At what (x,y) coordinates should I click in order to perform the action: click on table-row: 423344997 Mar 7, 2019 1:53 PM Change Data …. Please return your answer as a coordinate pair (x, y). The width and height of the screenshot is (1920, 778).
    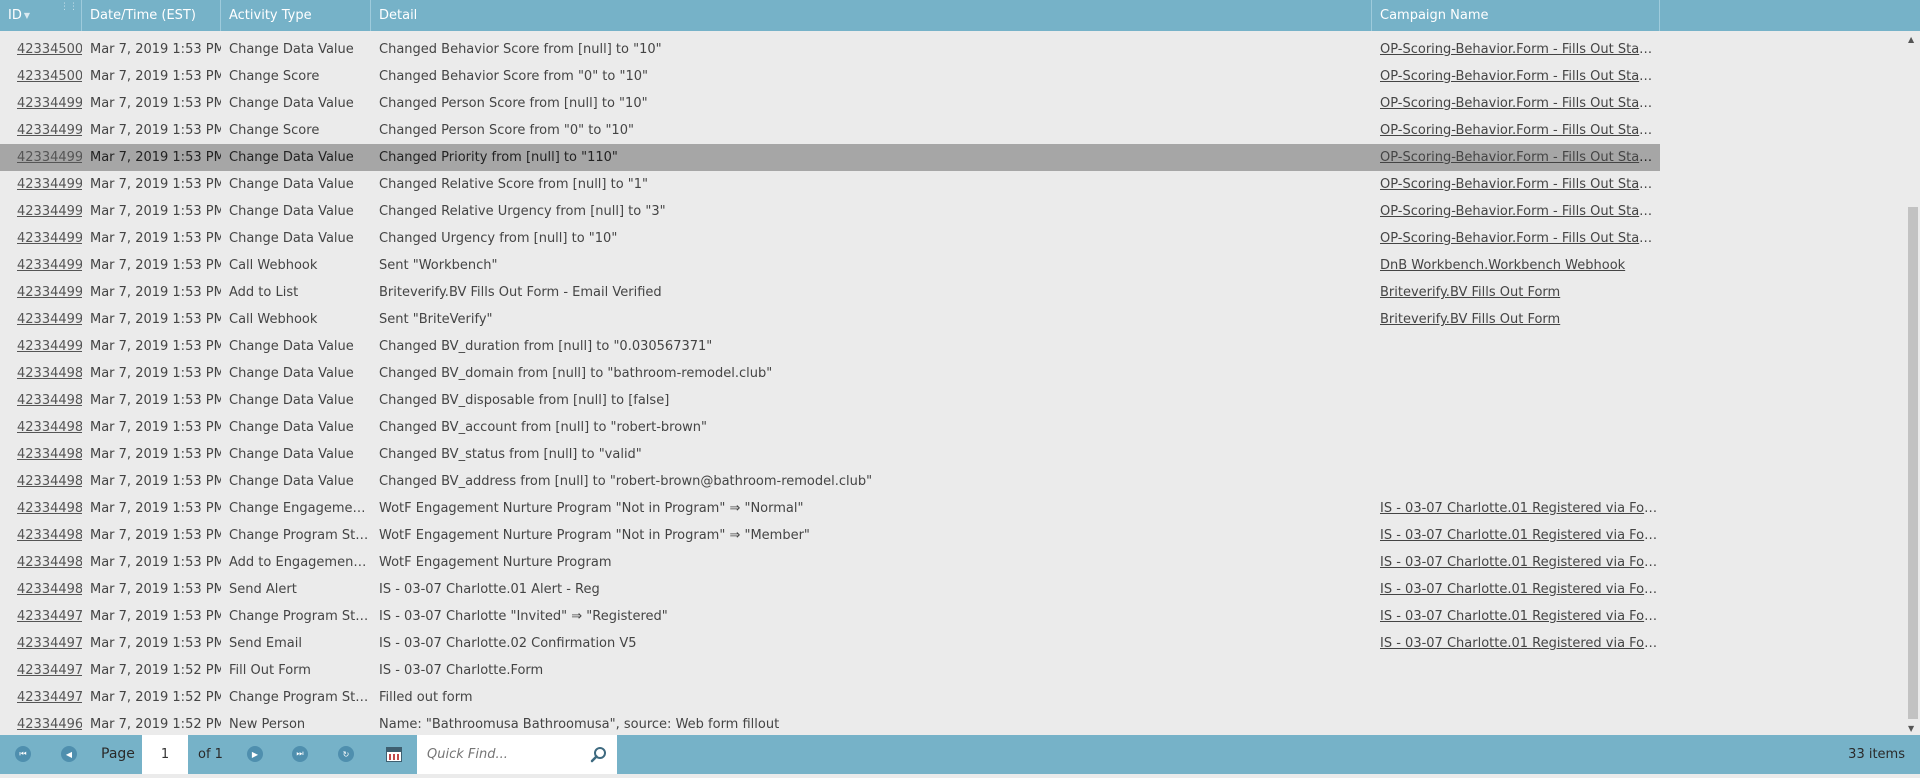
    Looking at the image, I should click on (830, 157).